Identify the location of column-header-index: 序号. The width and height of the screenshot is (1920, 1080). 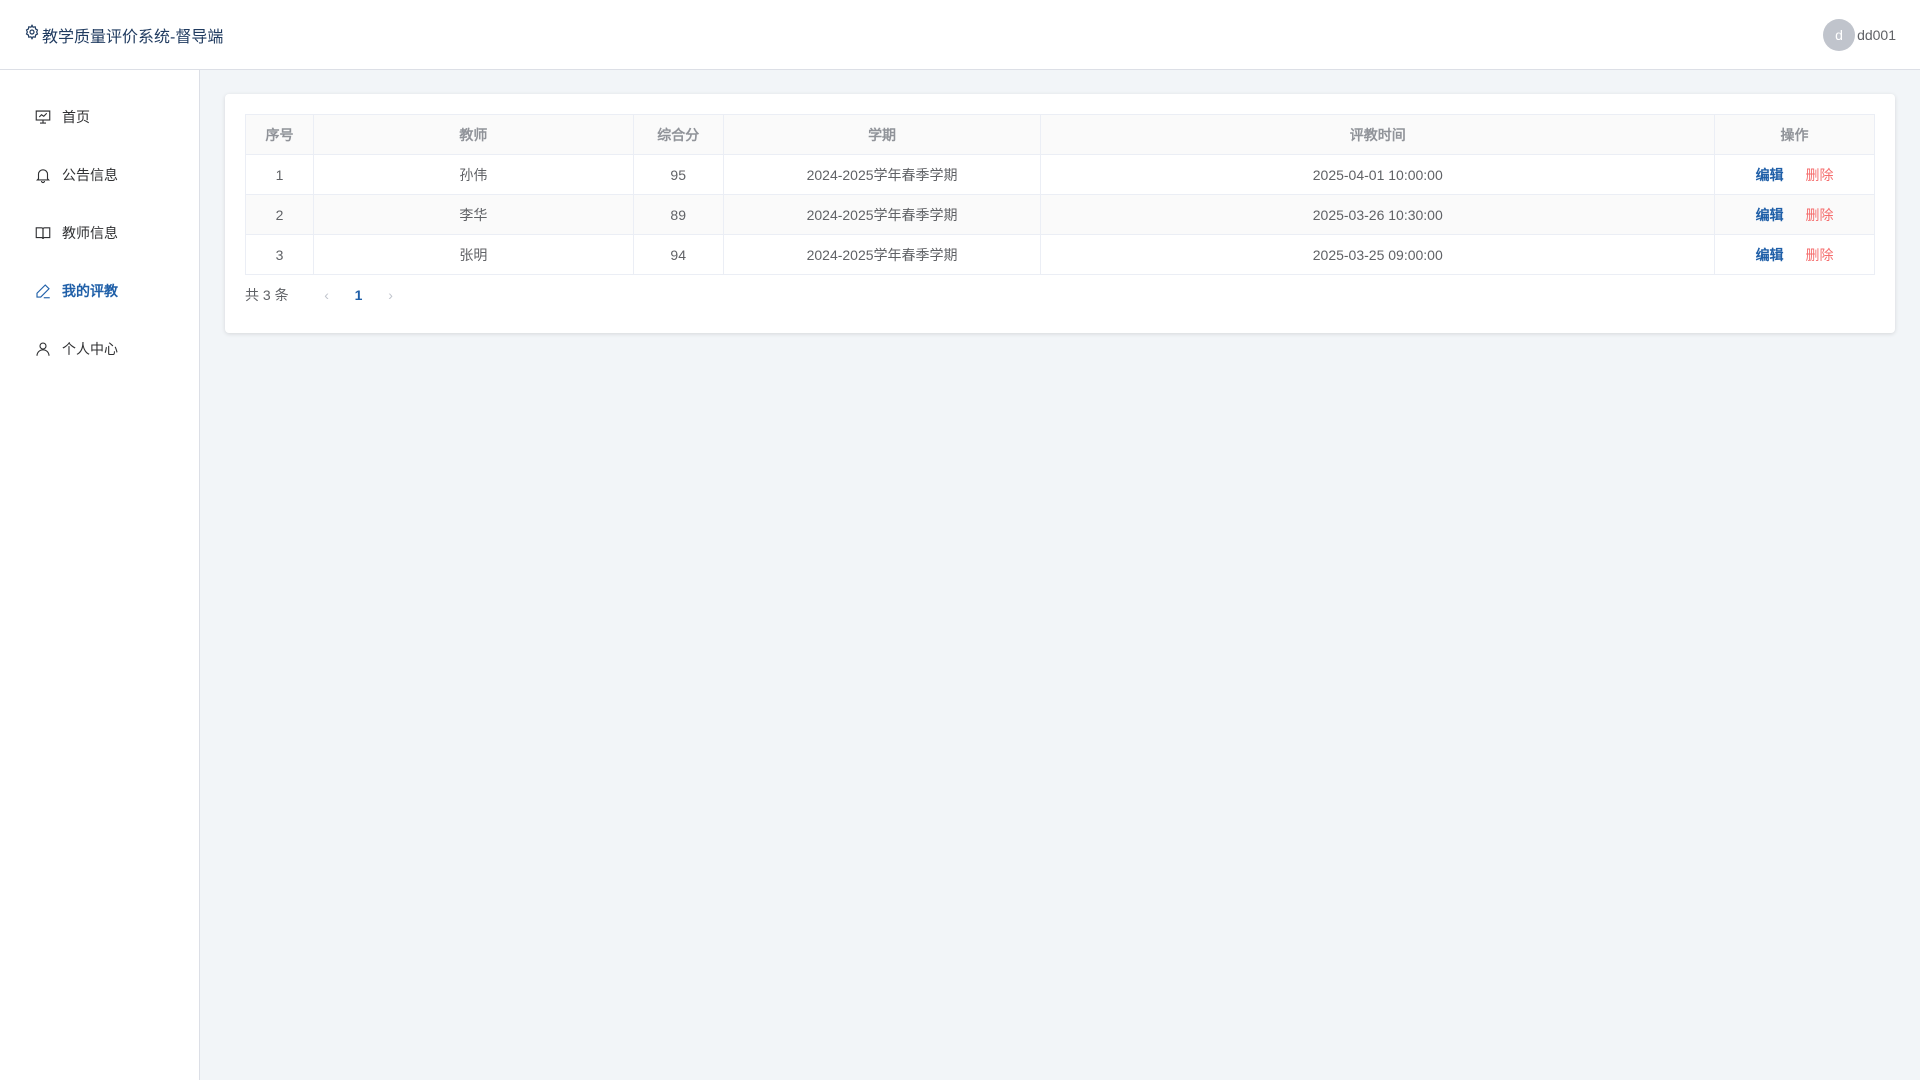
(279, 134).